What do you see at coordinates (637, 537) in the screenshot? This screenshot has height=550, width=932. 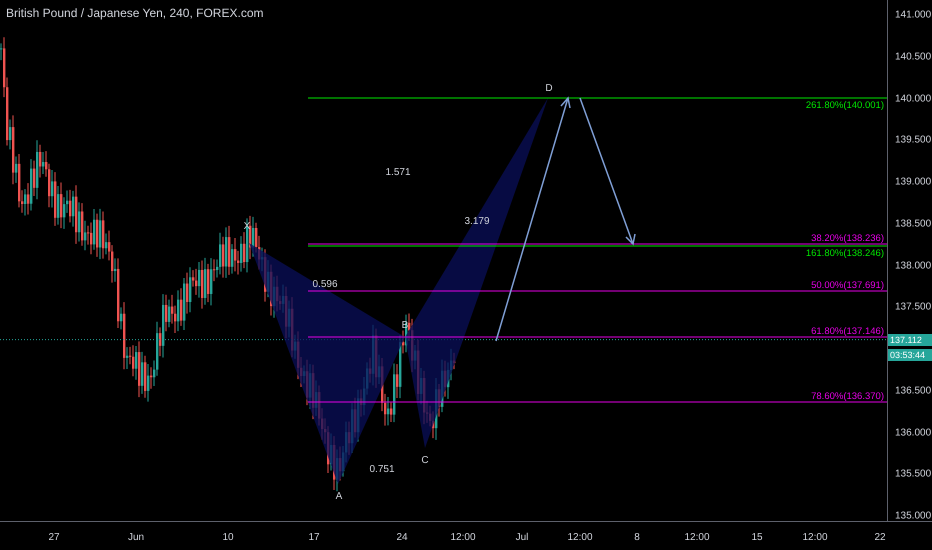 I see `time-axis-label: 8` at bounding box center [637, 537].